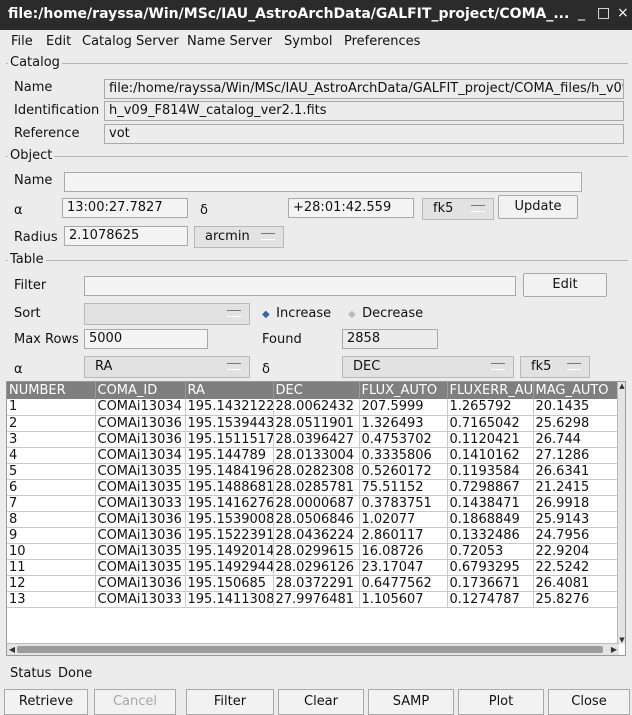 The height and width of the screenshot is (715, 632). What do you see at coordinates (621, 386) in the screenshot?
I see `scroll-up-icon: ▲` at bounding box center [621, 386].